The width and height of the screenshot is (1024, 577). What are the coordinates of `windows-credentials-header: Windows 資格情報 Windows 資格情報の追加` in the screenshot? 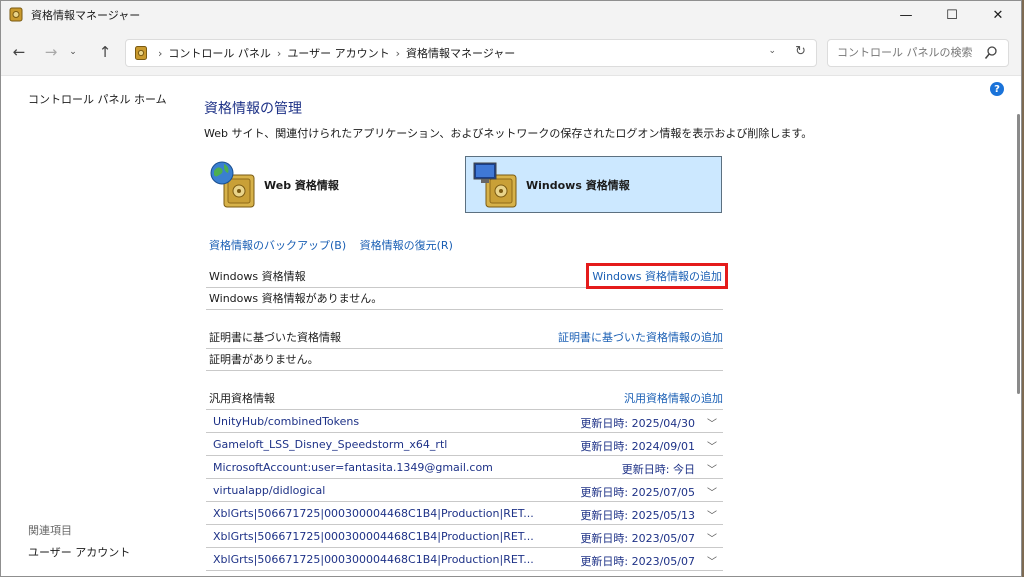 It's located at (467, 276).